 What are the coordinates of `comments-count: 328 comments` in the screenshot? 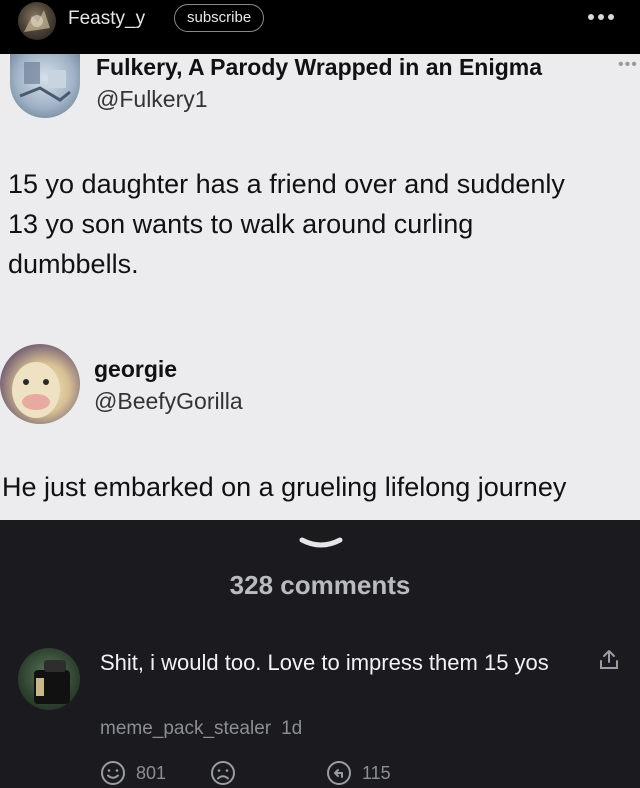 It's located at (320, 585).